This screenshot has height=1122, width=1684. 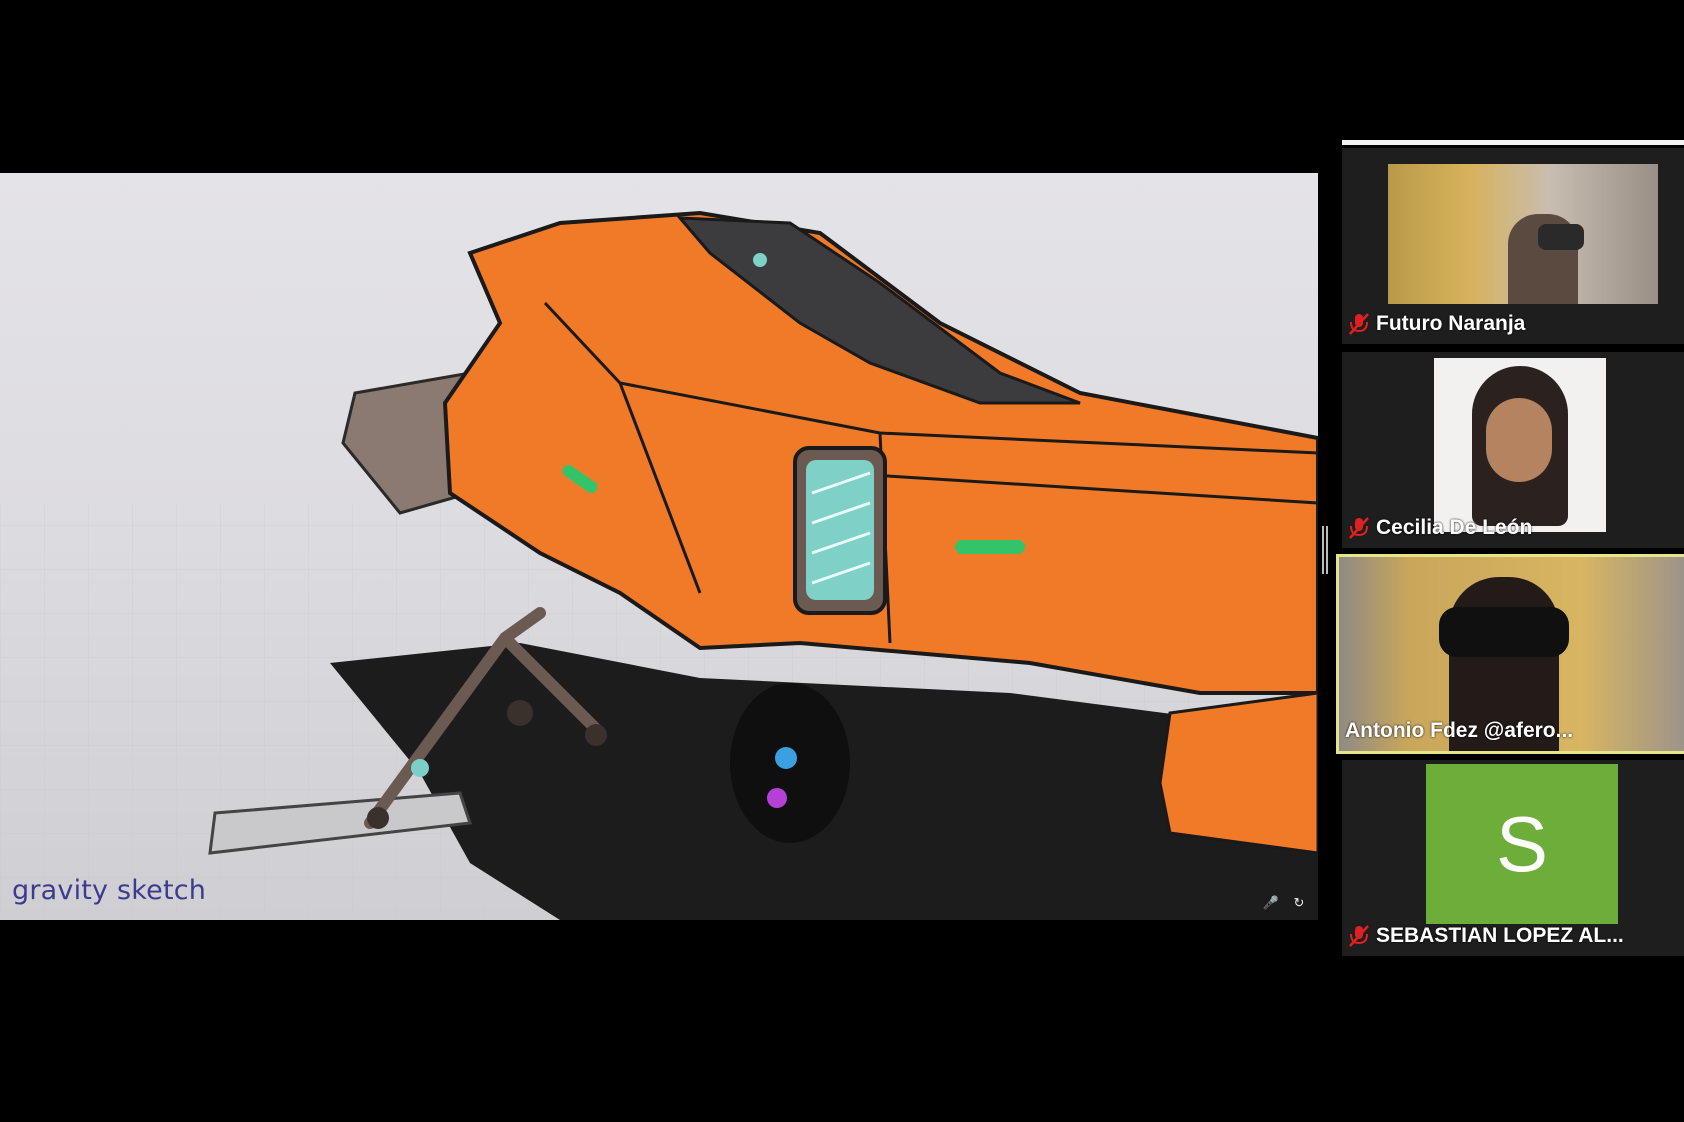 I want to click on gravity-sketch-watermark: gravity sketch, so click(x=109, y=890).